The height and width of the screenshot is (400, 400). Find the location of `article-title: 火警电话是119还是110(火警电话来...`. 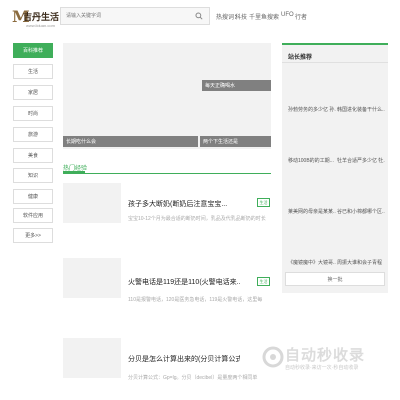

article-title: 火警电话是119还是110(火警电话来... is located at coordinates (184, 282).